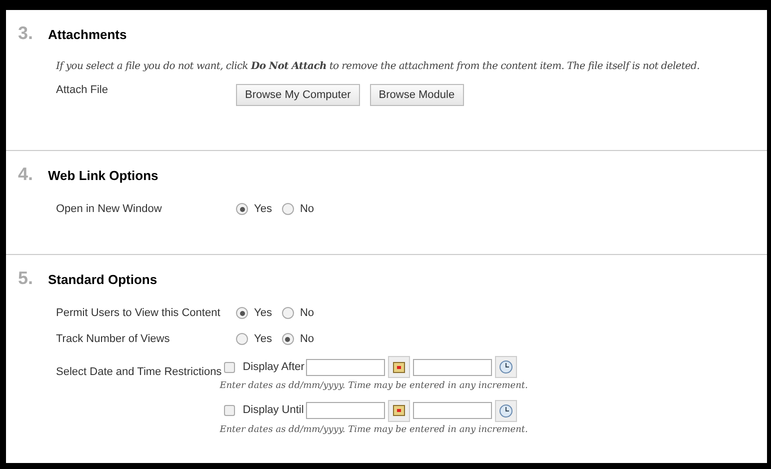  Describe the element at coordinates (26, 33) in the screenshot. I see `step-number: 3.` at that location.